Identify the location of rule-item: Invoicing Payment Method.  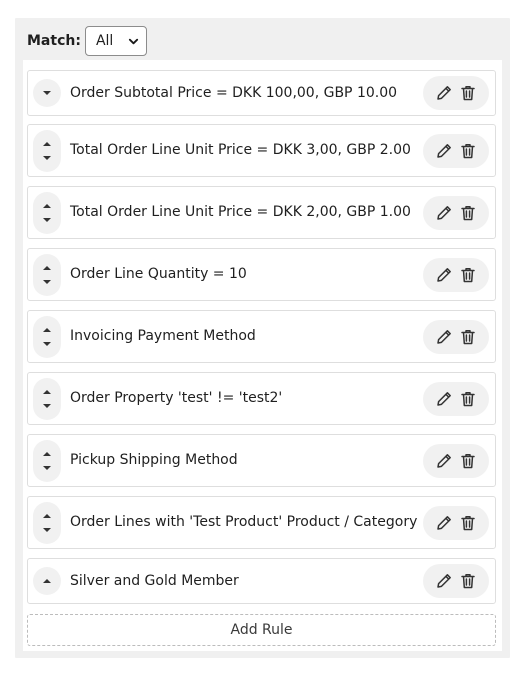
(261, 336).